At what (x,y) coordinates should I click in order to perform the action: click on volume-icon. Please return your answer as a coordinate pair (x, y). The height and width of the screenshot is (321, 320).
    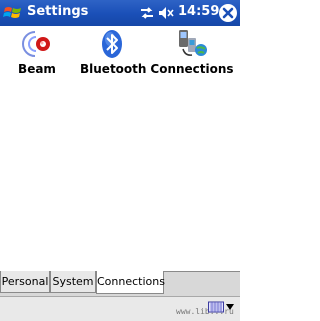
    Looking at the image, I should click on (166, 13).